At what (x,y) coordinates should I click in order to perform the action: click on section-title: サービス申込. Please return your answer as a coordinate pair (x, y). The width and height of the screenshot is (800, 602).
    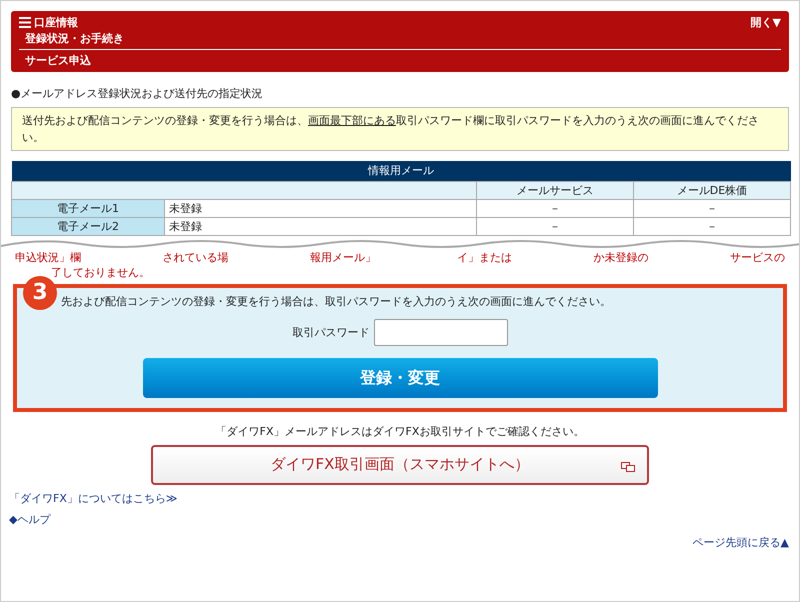
    Looking at the image, I should click on (58, 60).